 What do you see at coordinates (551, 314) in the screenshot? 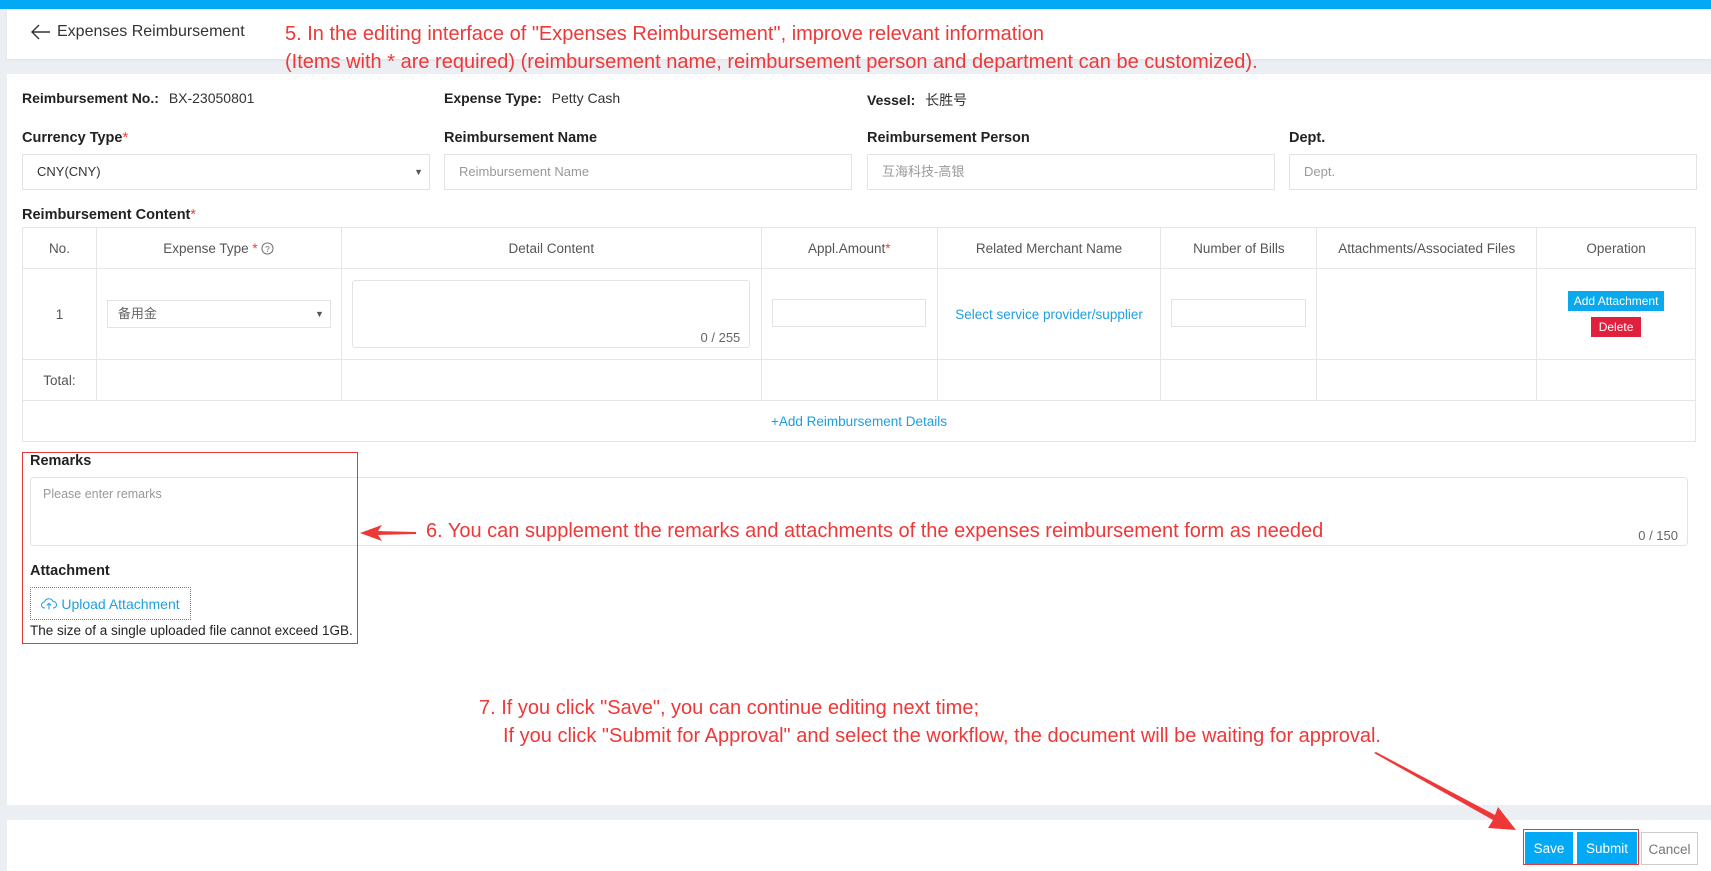
I see `detail-content-textarea: 0 / 255` at bounding box center [551, 314].